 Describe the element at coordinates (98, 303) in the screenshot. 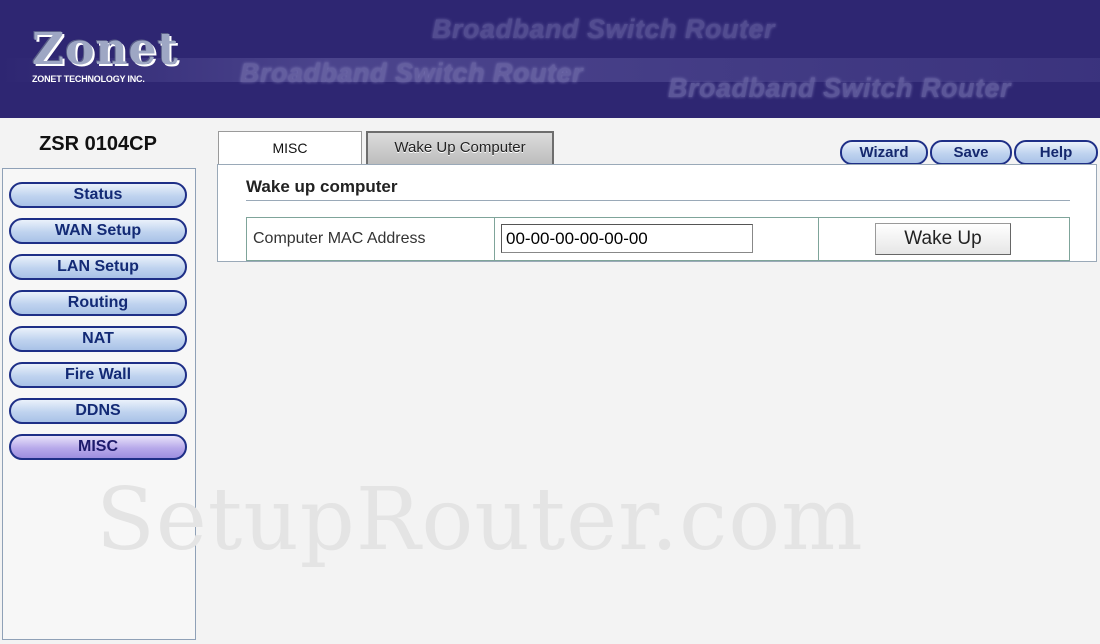

I see `nav-routing: Routing` at that location.